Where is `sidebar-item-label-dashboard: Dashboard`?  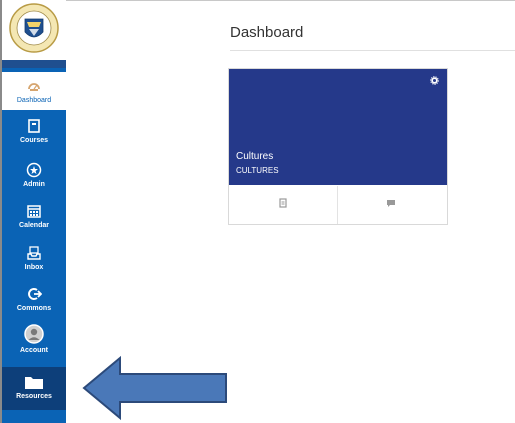 sidebar-item-label-dashboard: Dashboard is located at coordinates (34, 100).